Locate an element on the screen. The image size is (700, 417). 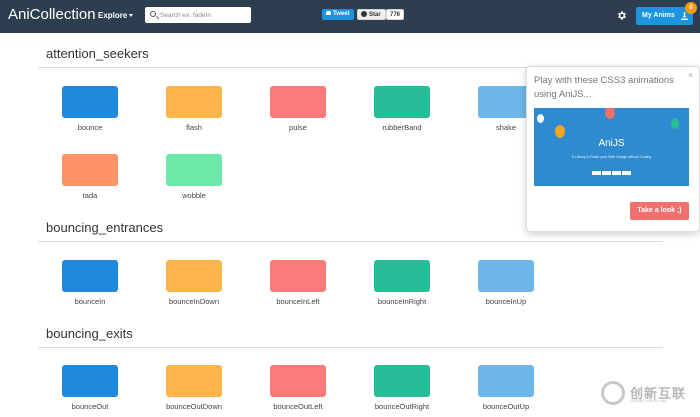
anim-label: bounceOutLeft is located at coordinates (298, 406).